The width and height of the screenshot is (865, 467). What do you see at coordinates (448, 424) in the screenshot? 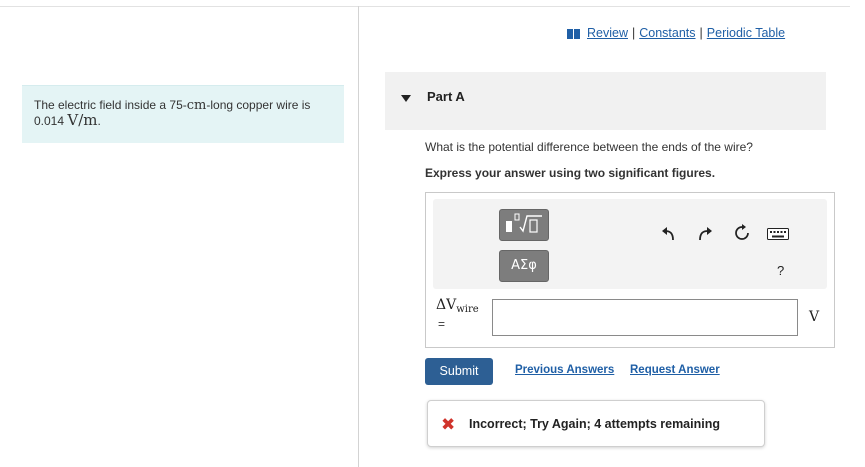
I see `x-icon: ✖` at bounding box center [448, 424].